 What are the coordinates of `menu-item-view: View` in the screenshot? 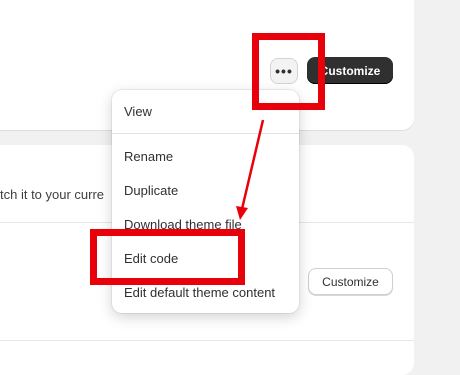 It's located at (138, 111).